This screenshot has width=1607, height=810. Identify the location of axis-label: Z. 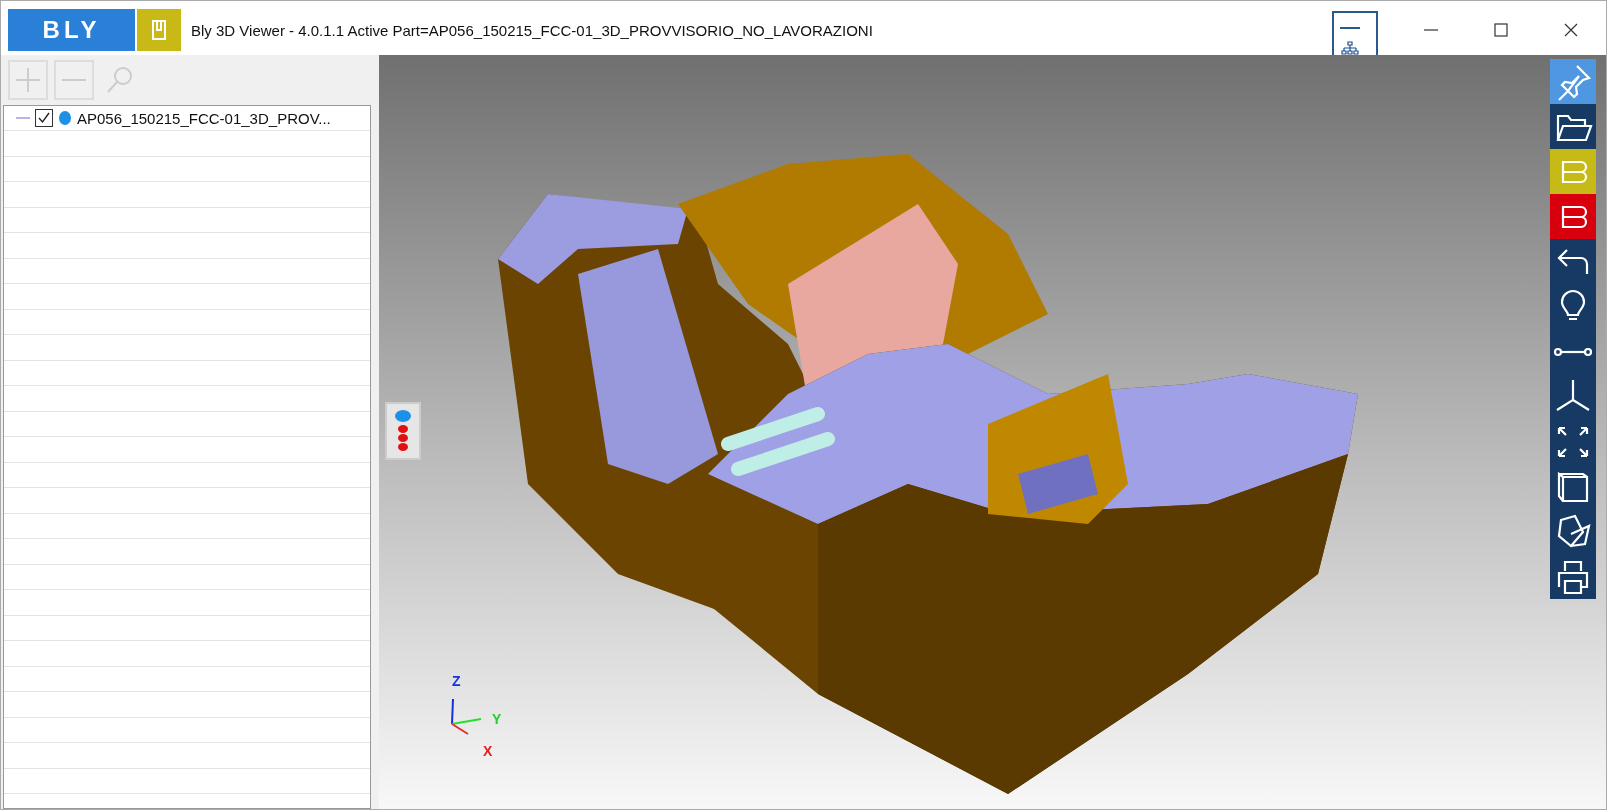
(456, 681).